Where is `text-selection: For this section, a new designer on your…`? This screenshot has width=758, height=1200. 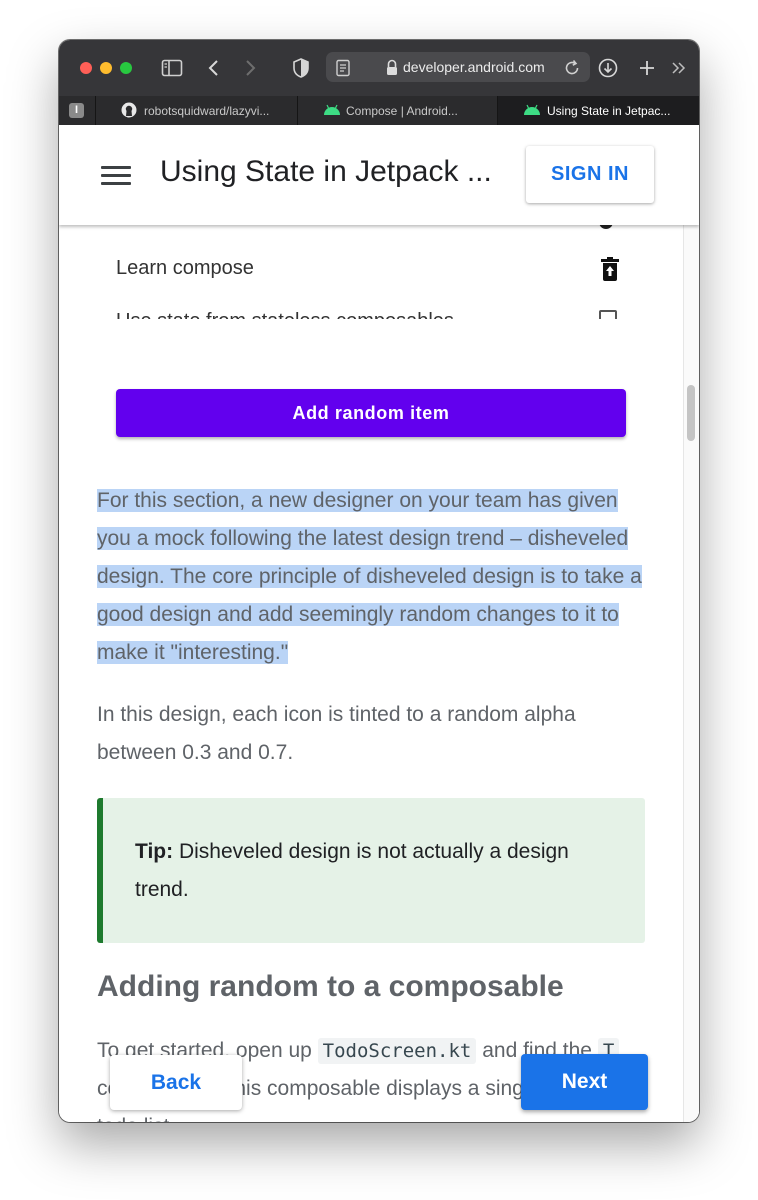
text-selection: For this section, a new designer on your… is located at coordinates (369, 576).